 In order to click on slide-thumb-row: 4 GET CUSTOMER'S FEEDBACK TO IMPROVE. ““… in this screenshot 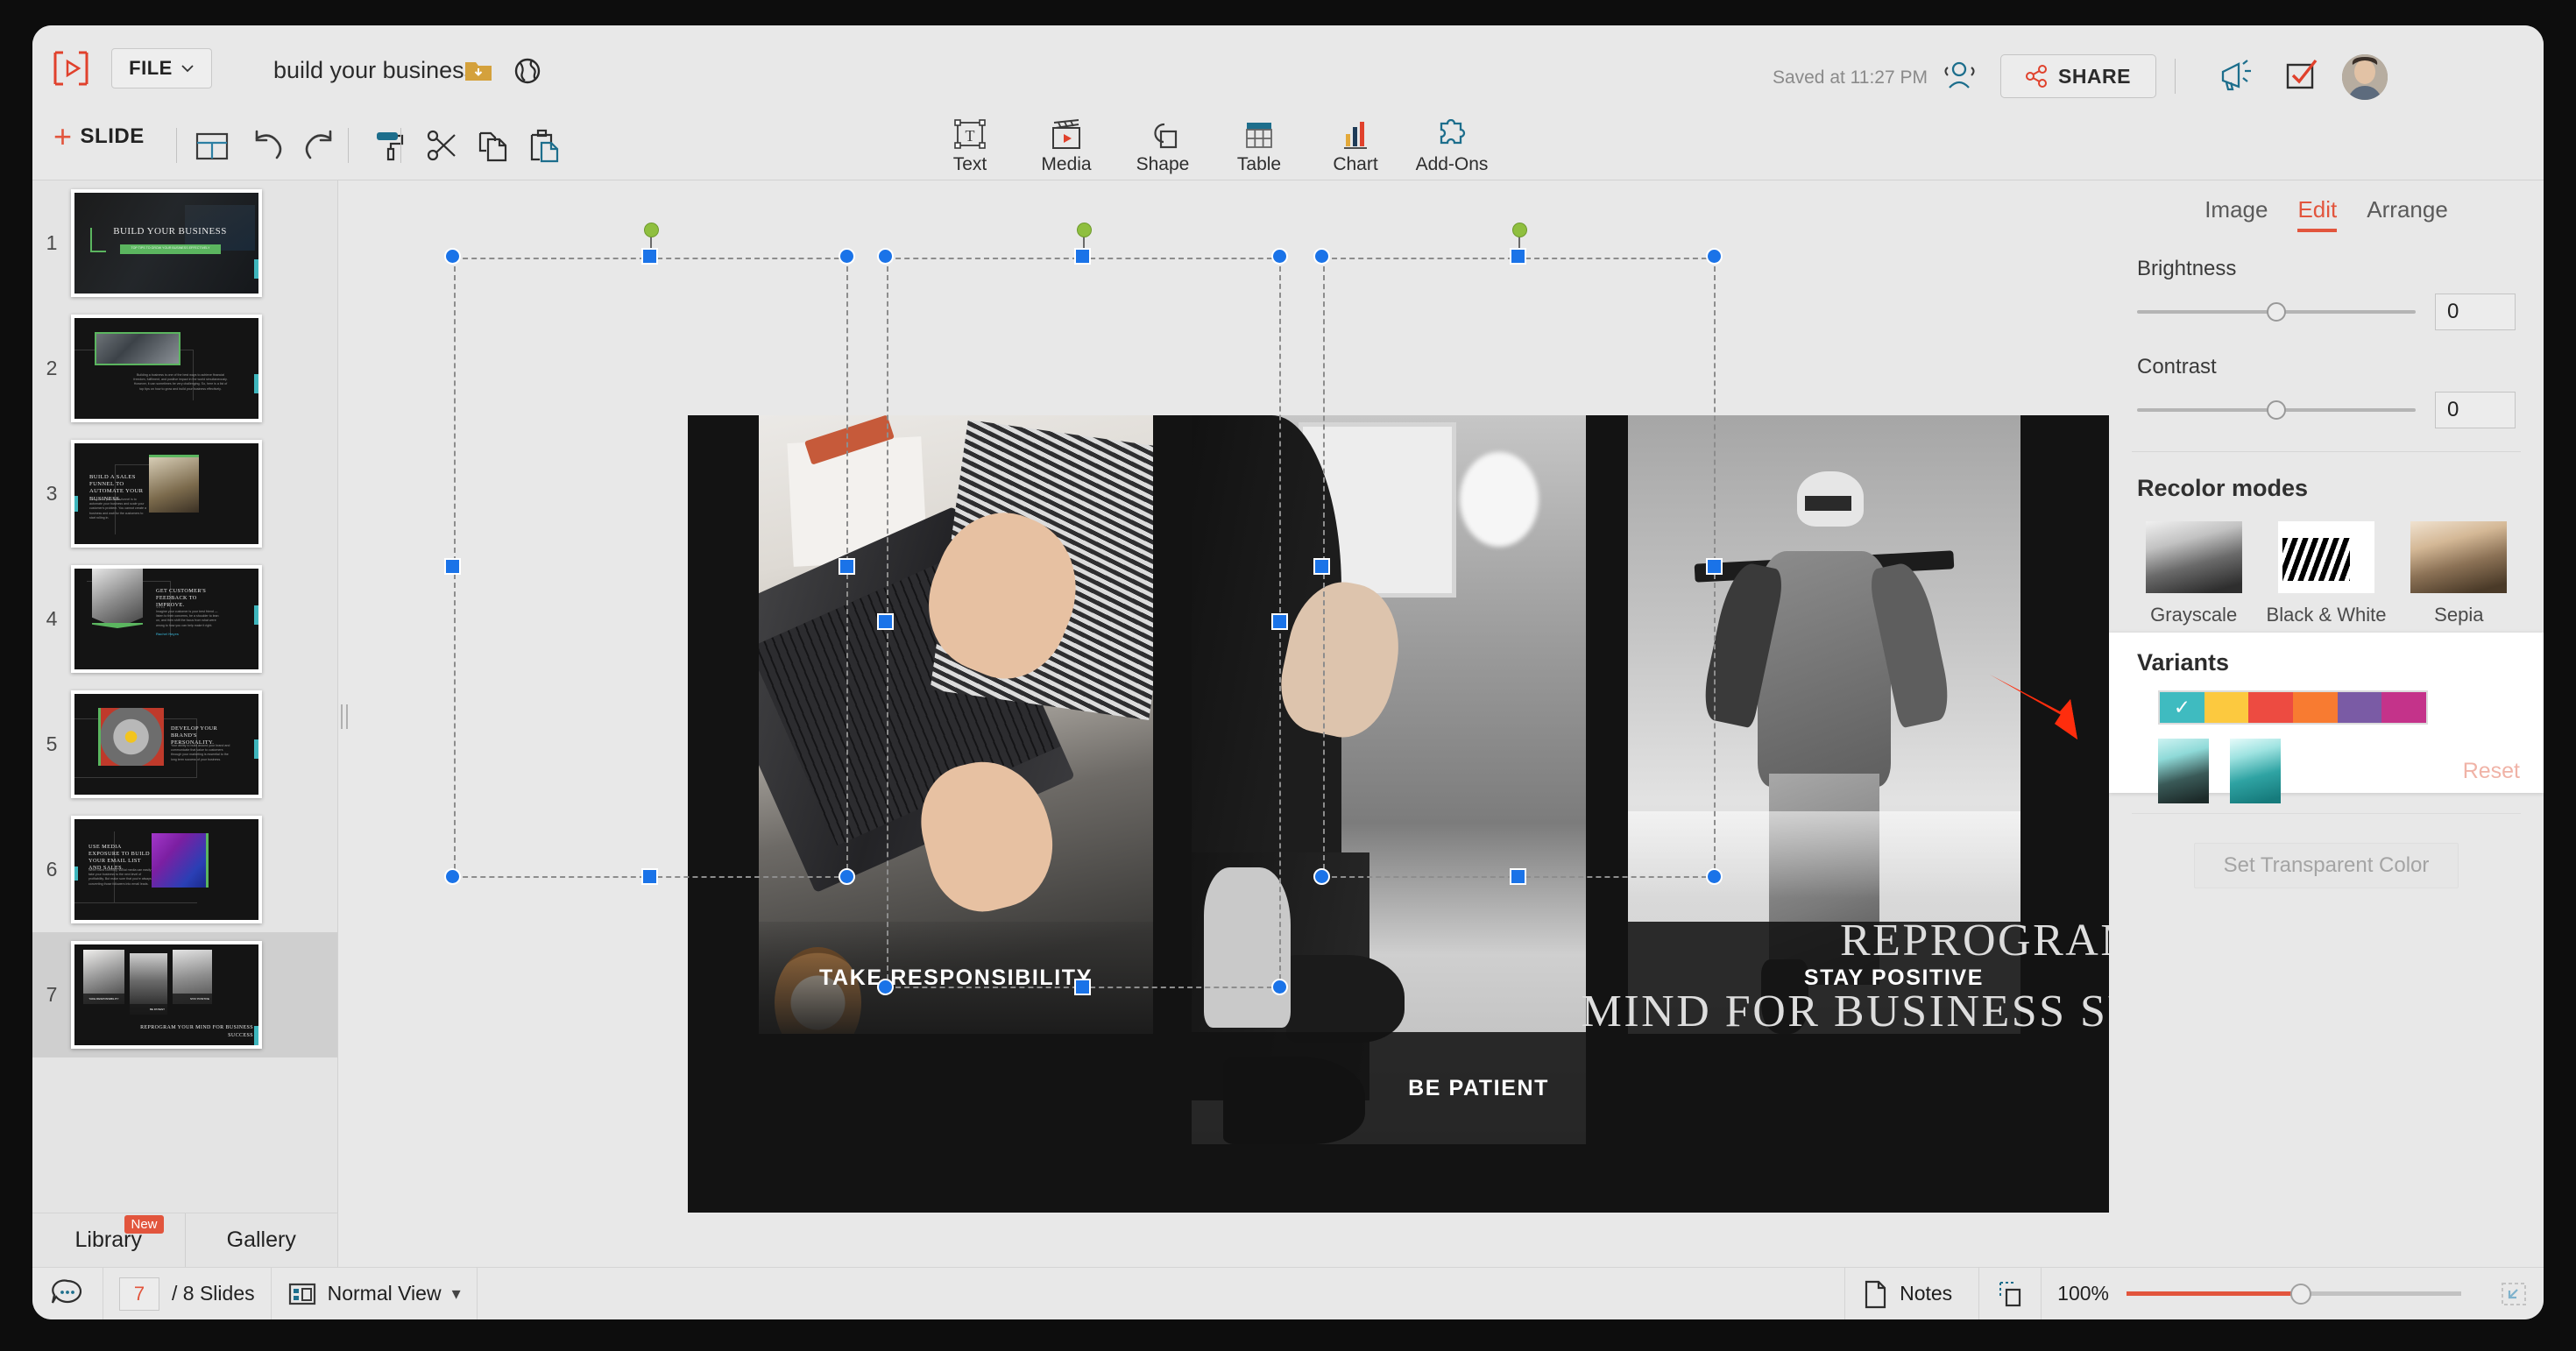, I will do `click(184, 619)`.